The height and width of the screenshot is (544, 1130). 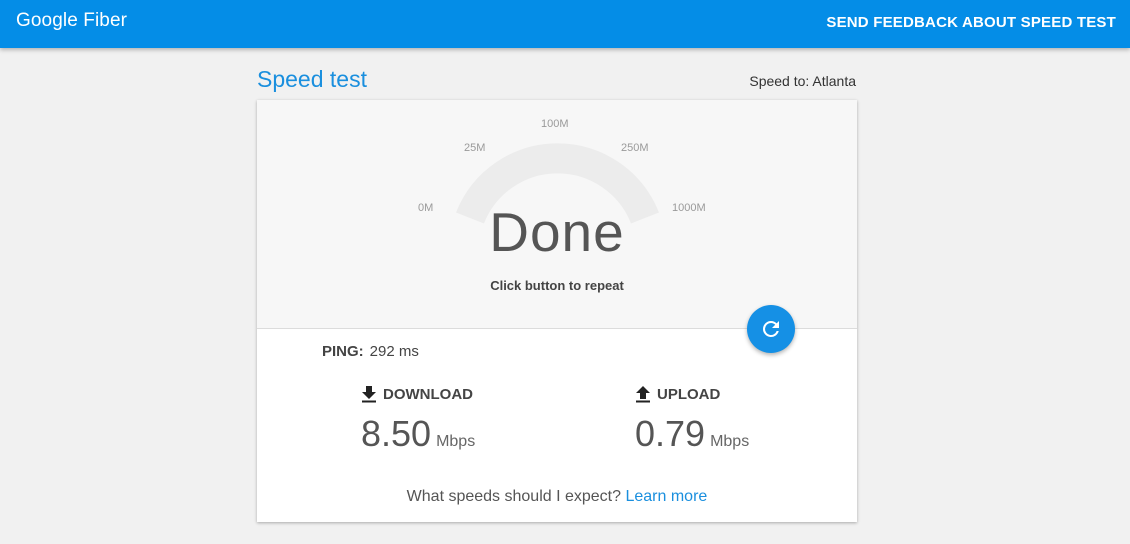 What do you see at coordinates (730, 441) in the screenshot?
I see `upload-unit: Mbps` at bounding box center [730, 441].